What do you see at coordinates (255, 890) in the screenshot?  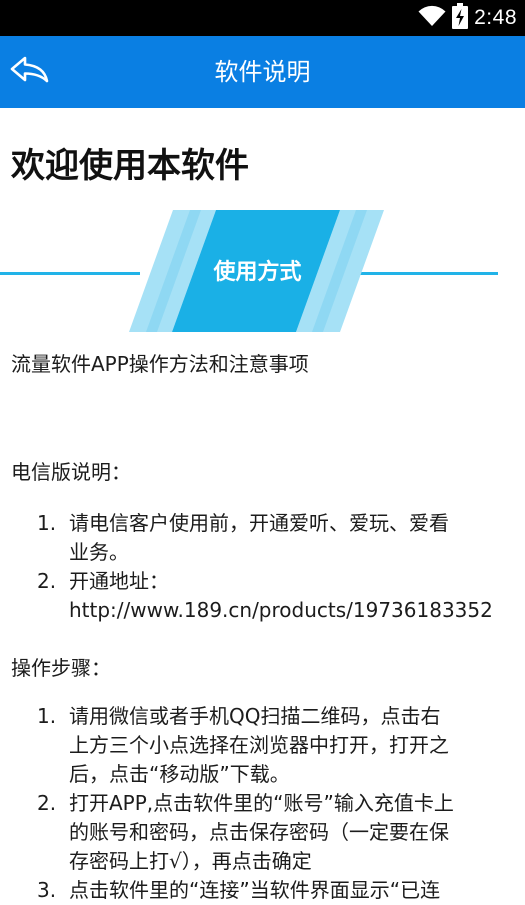 I see `list-item-text: 点击软件里的“连接”当软件界面显示“已连` at bounding box center [255, 890].